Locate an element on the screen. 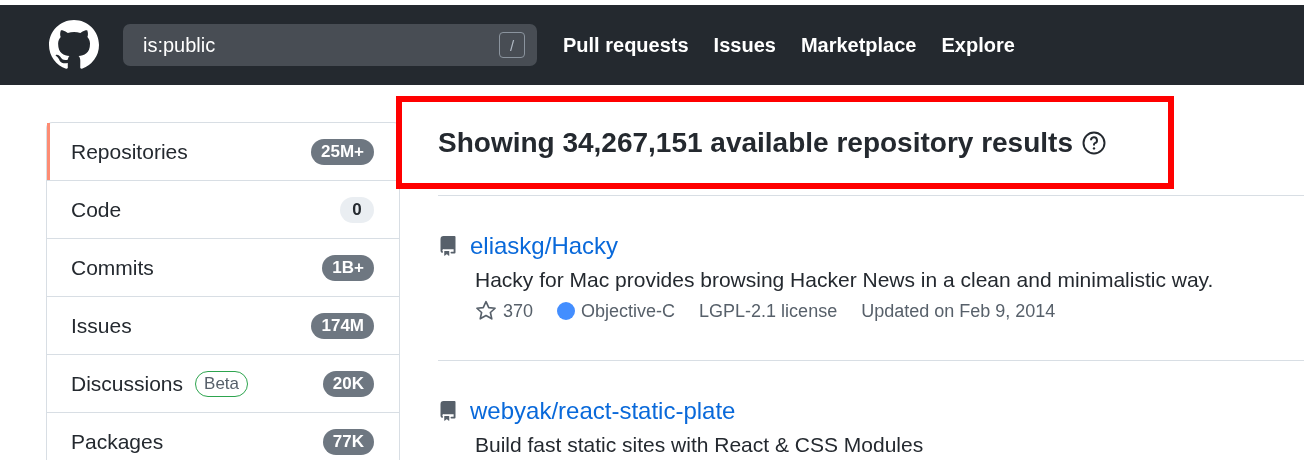 The height and width of the screenshot is (460, 1304). count-badge: 174M is located at coordinates (342, 325).